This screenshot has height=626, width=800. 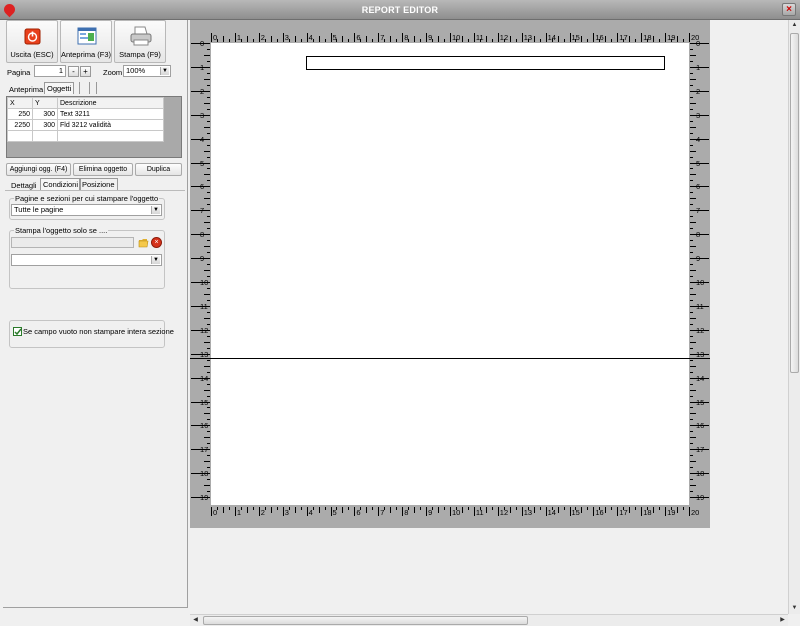 I want to click on column-header-description: Descrizione, so click(x=110, y=103).